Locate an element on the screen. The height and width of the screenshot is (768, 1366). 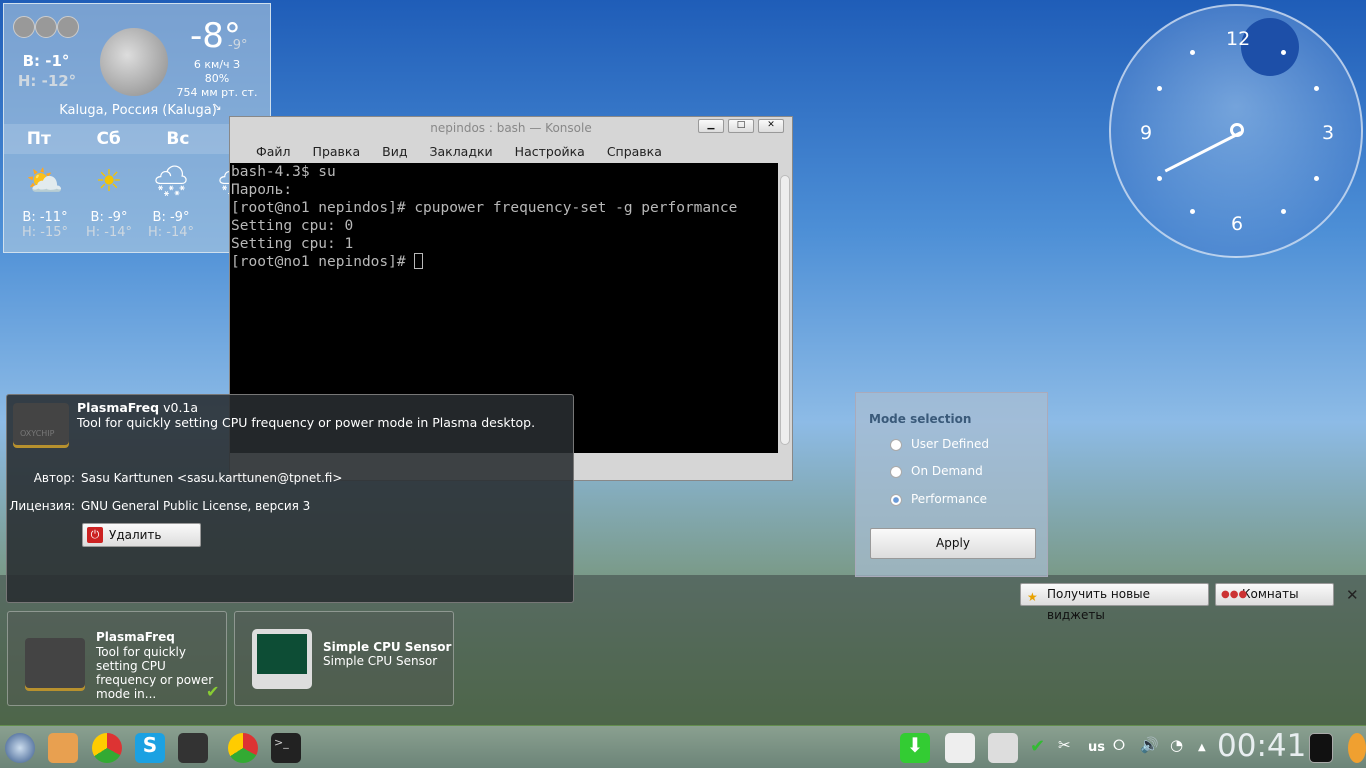
forecast-day: ☀ В: -9° Н: -14° is located at coordinates (109, 202).